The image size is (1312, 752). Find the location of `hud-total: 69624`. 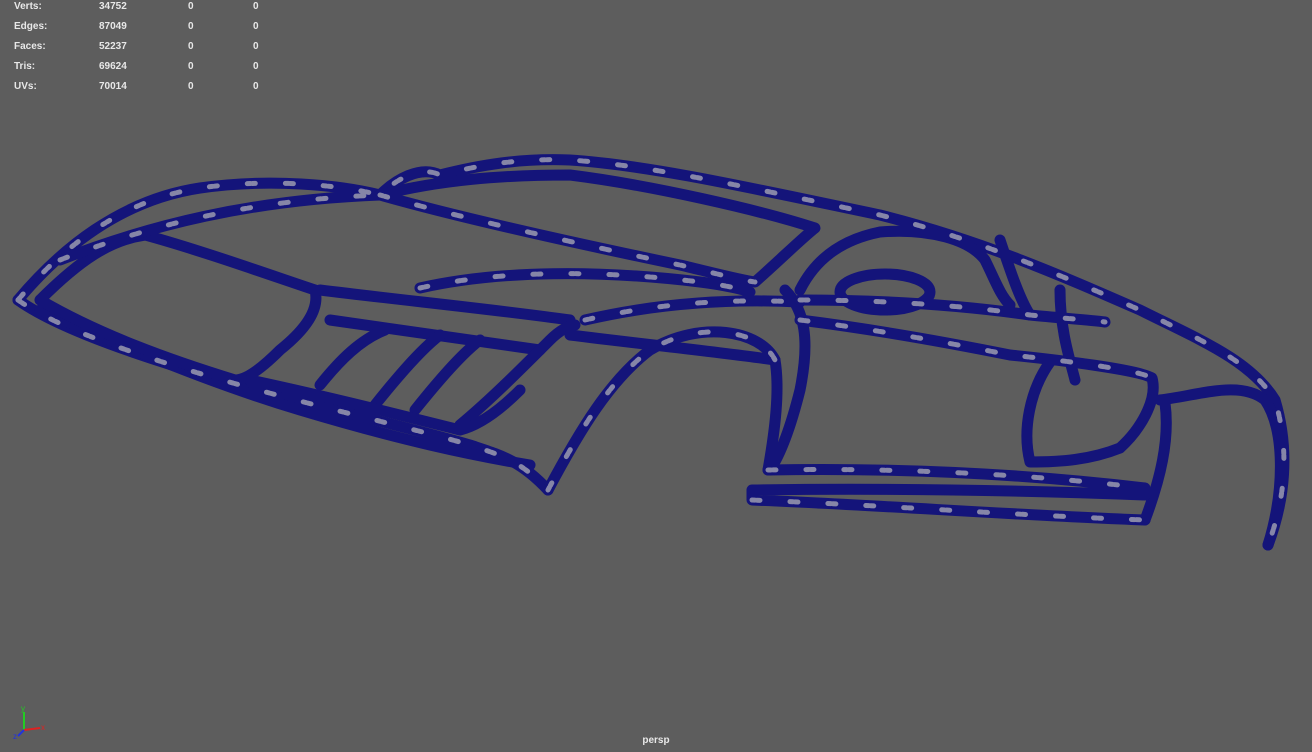

hud-total: 69624 is located at coordinates (113, 66).